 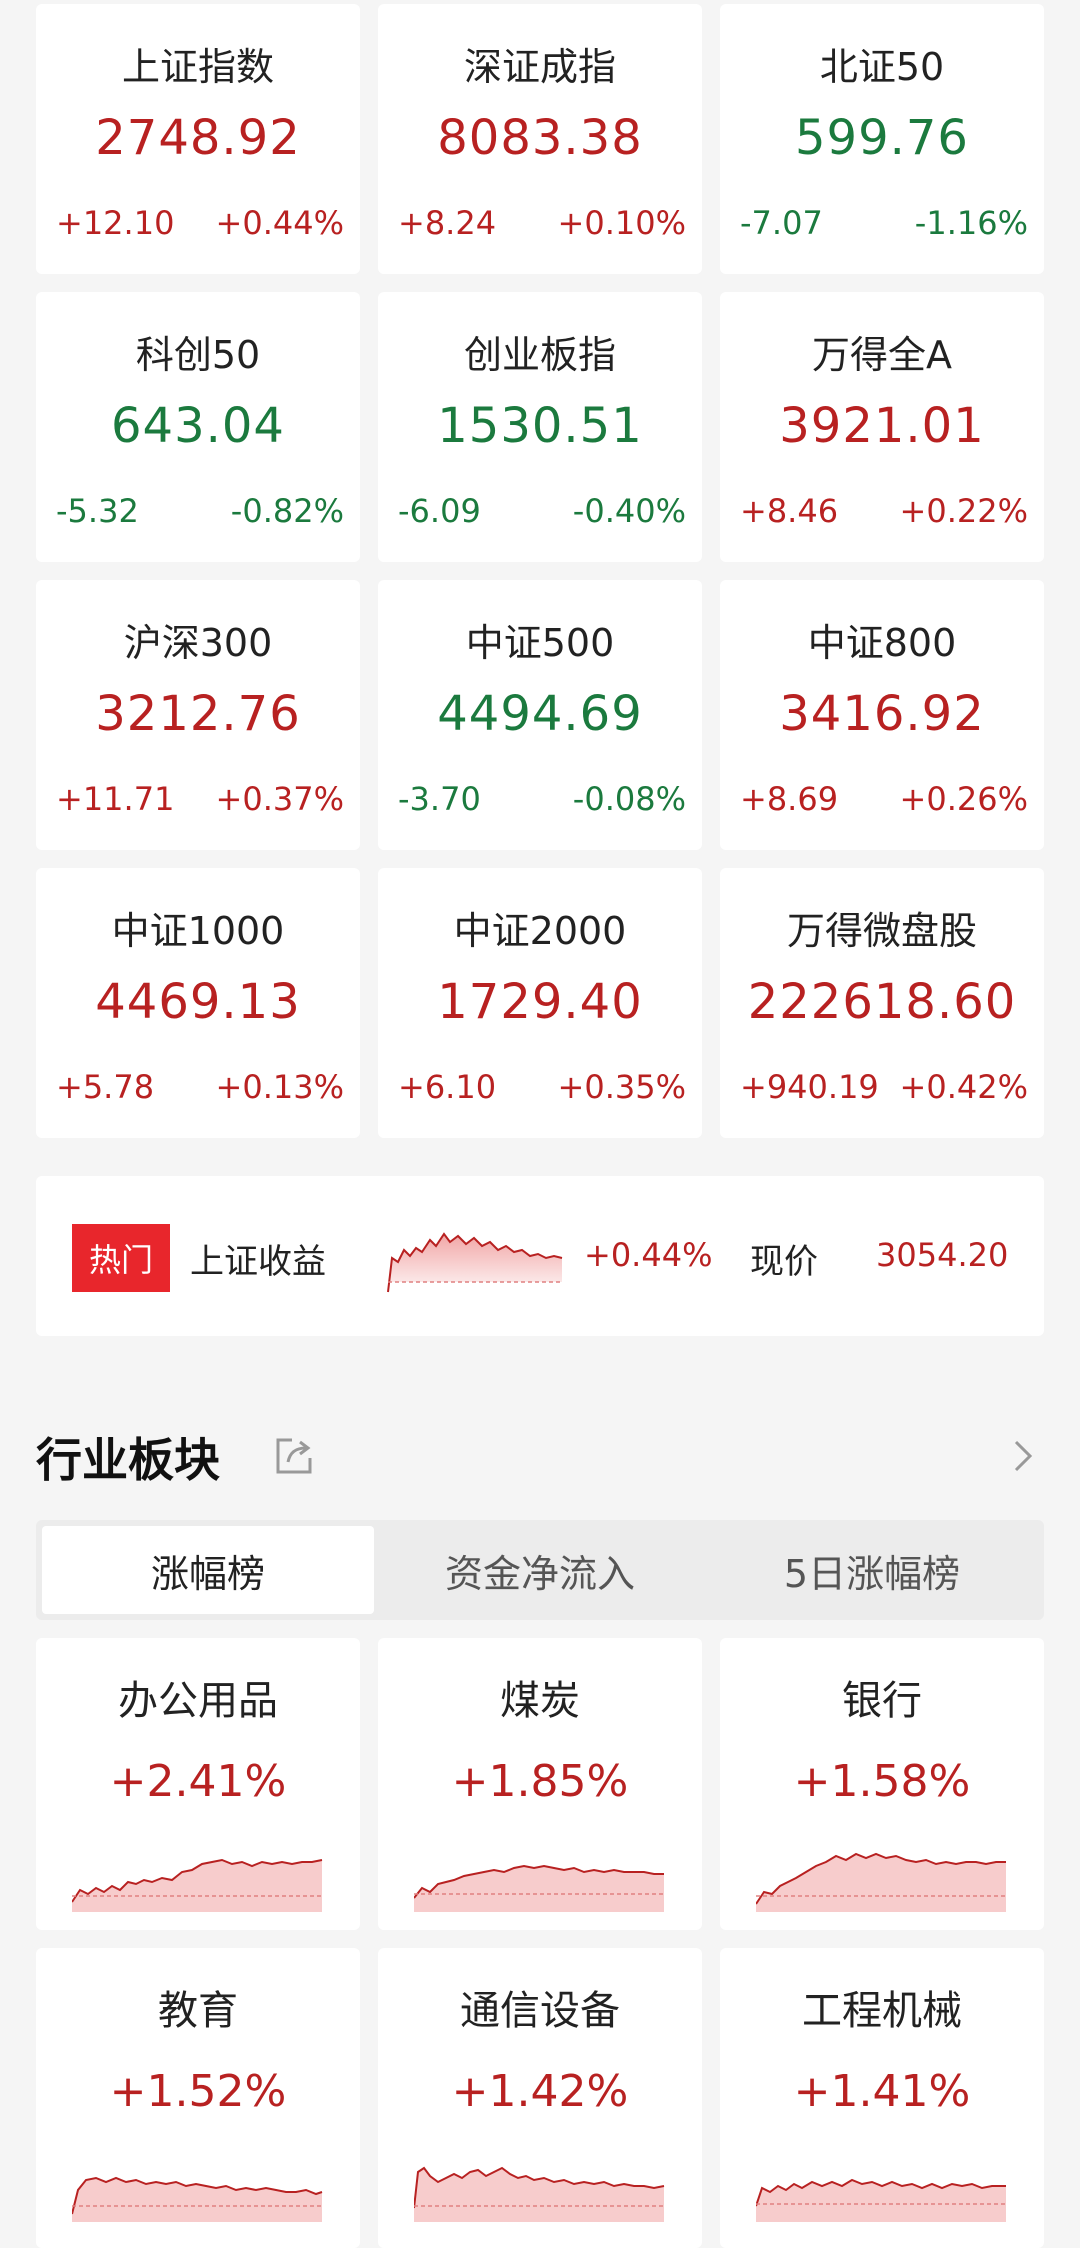 What do you see at coordinates (540, 931) in the screenshot?
I see `index-name: 中证2000` at bounding box center [540, 931].